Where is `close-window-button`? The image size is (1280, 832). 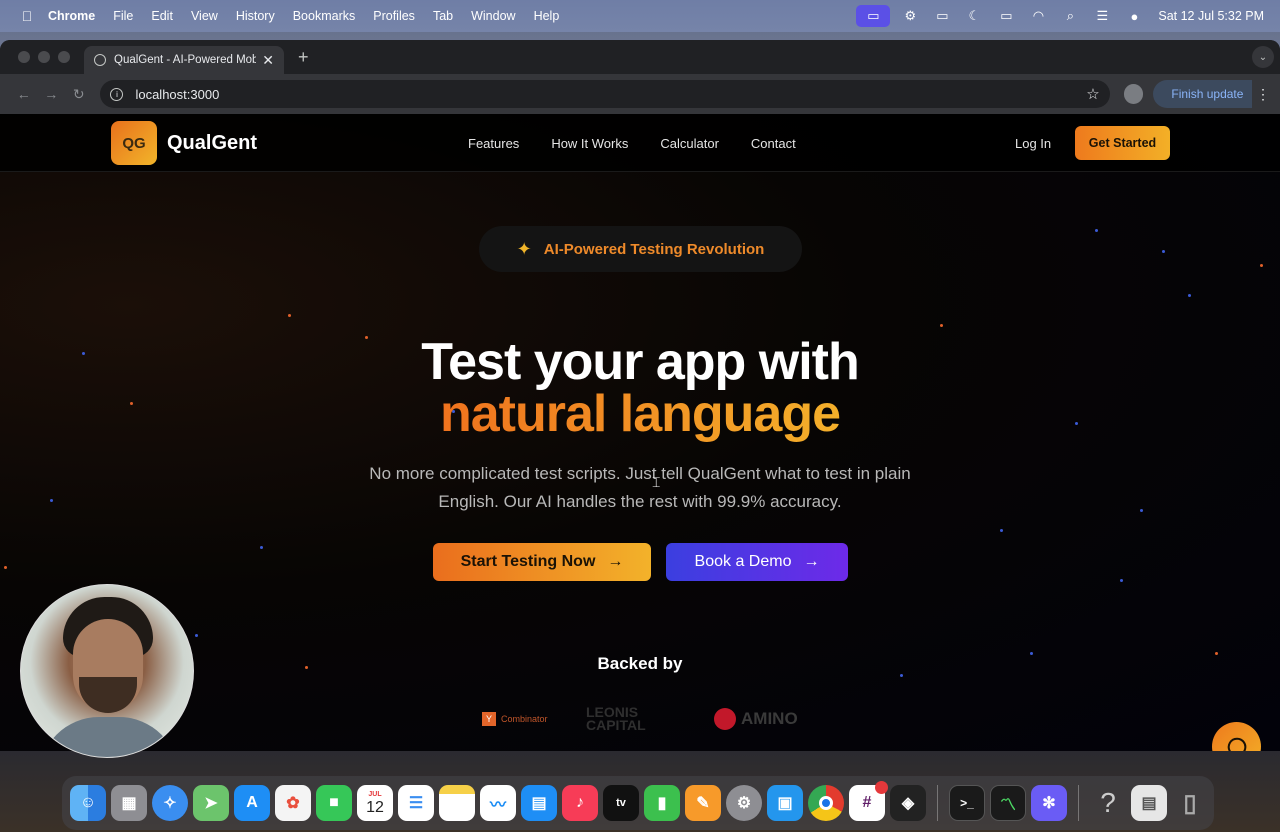
close-window-button is located at coordinates (24, 57).